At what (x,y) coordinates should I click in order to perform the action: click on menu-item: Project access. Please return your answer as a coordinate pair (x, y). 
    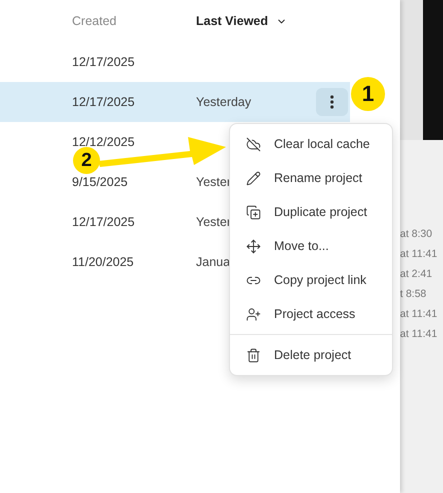
    Looking at the image, I should click on (311, 314).